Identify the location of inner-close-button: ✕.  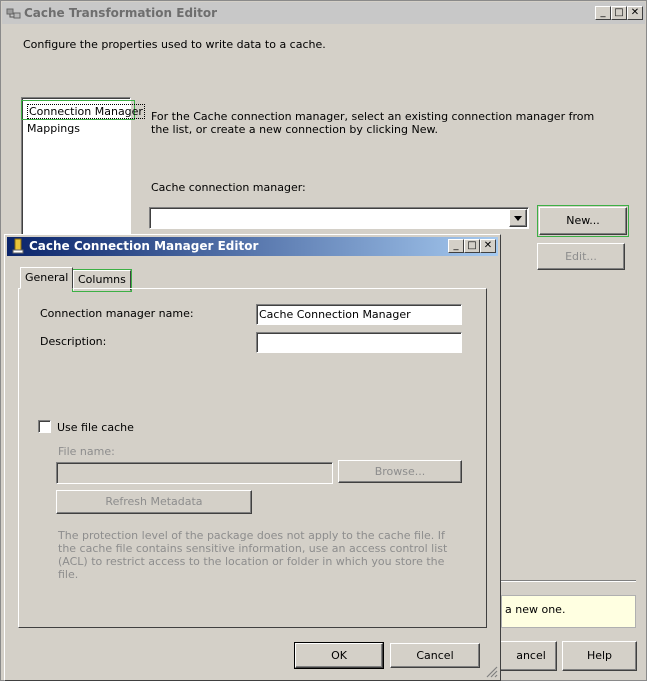
(488, 246).